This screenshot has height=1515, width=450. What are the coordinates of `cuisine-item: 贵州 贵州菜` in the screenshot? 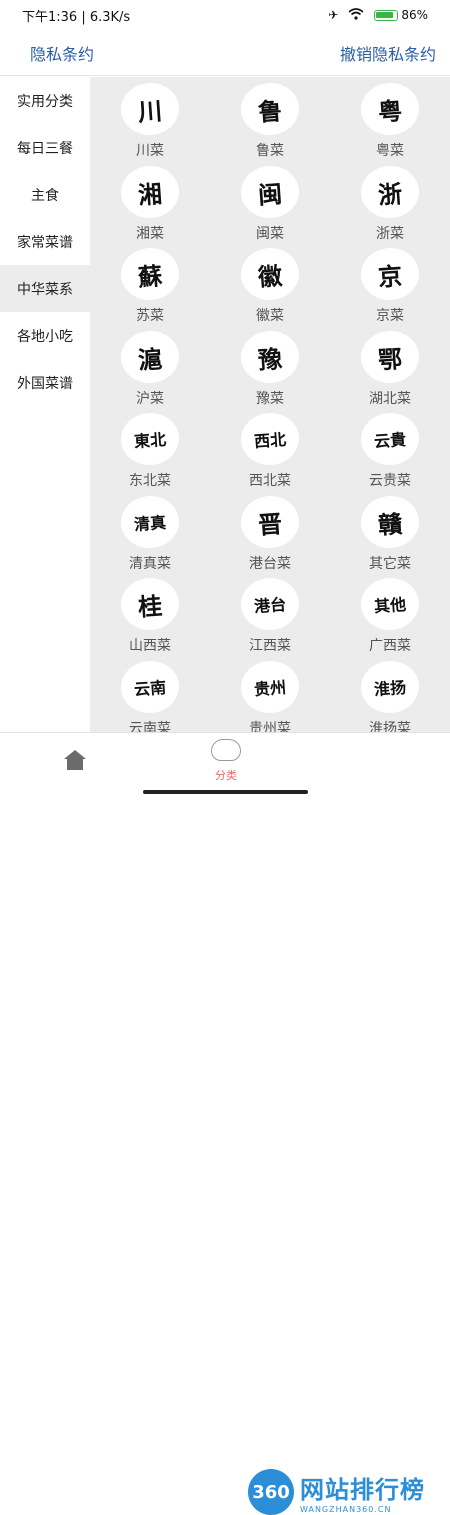 It's located at (270, 695).